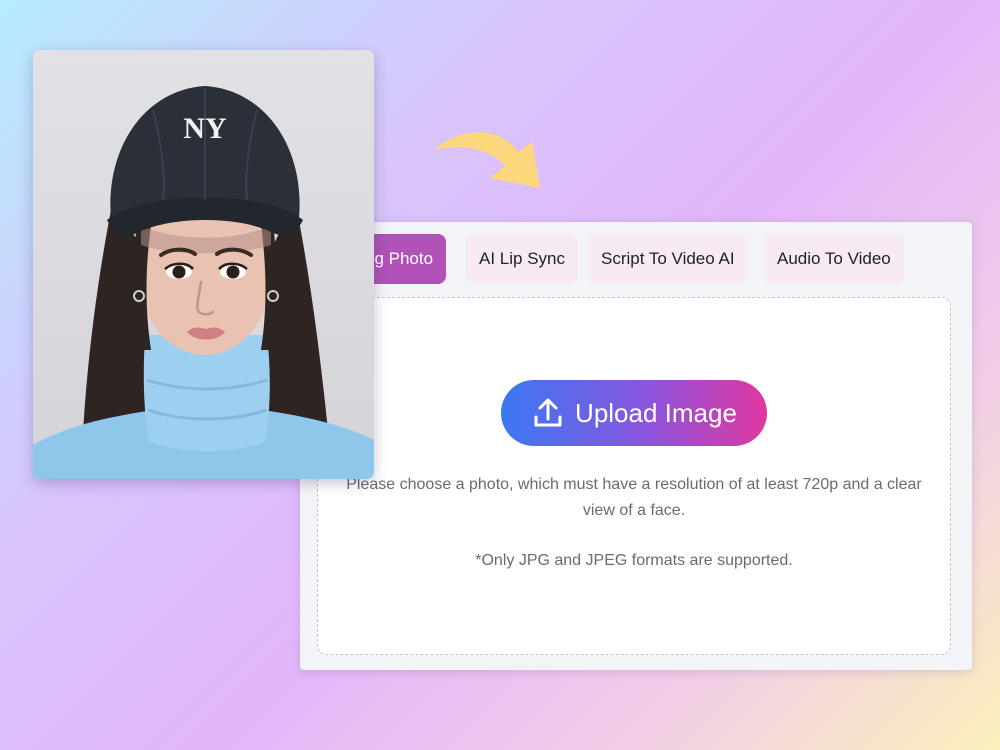 This screenshot has width=1000, height=750. What do you see at coordinates (487, 160) in the screenshot?
I see `curved-arrow-icon` at bounding box center [487, 160].